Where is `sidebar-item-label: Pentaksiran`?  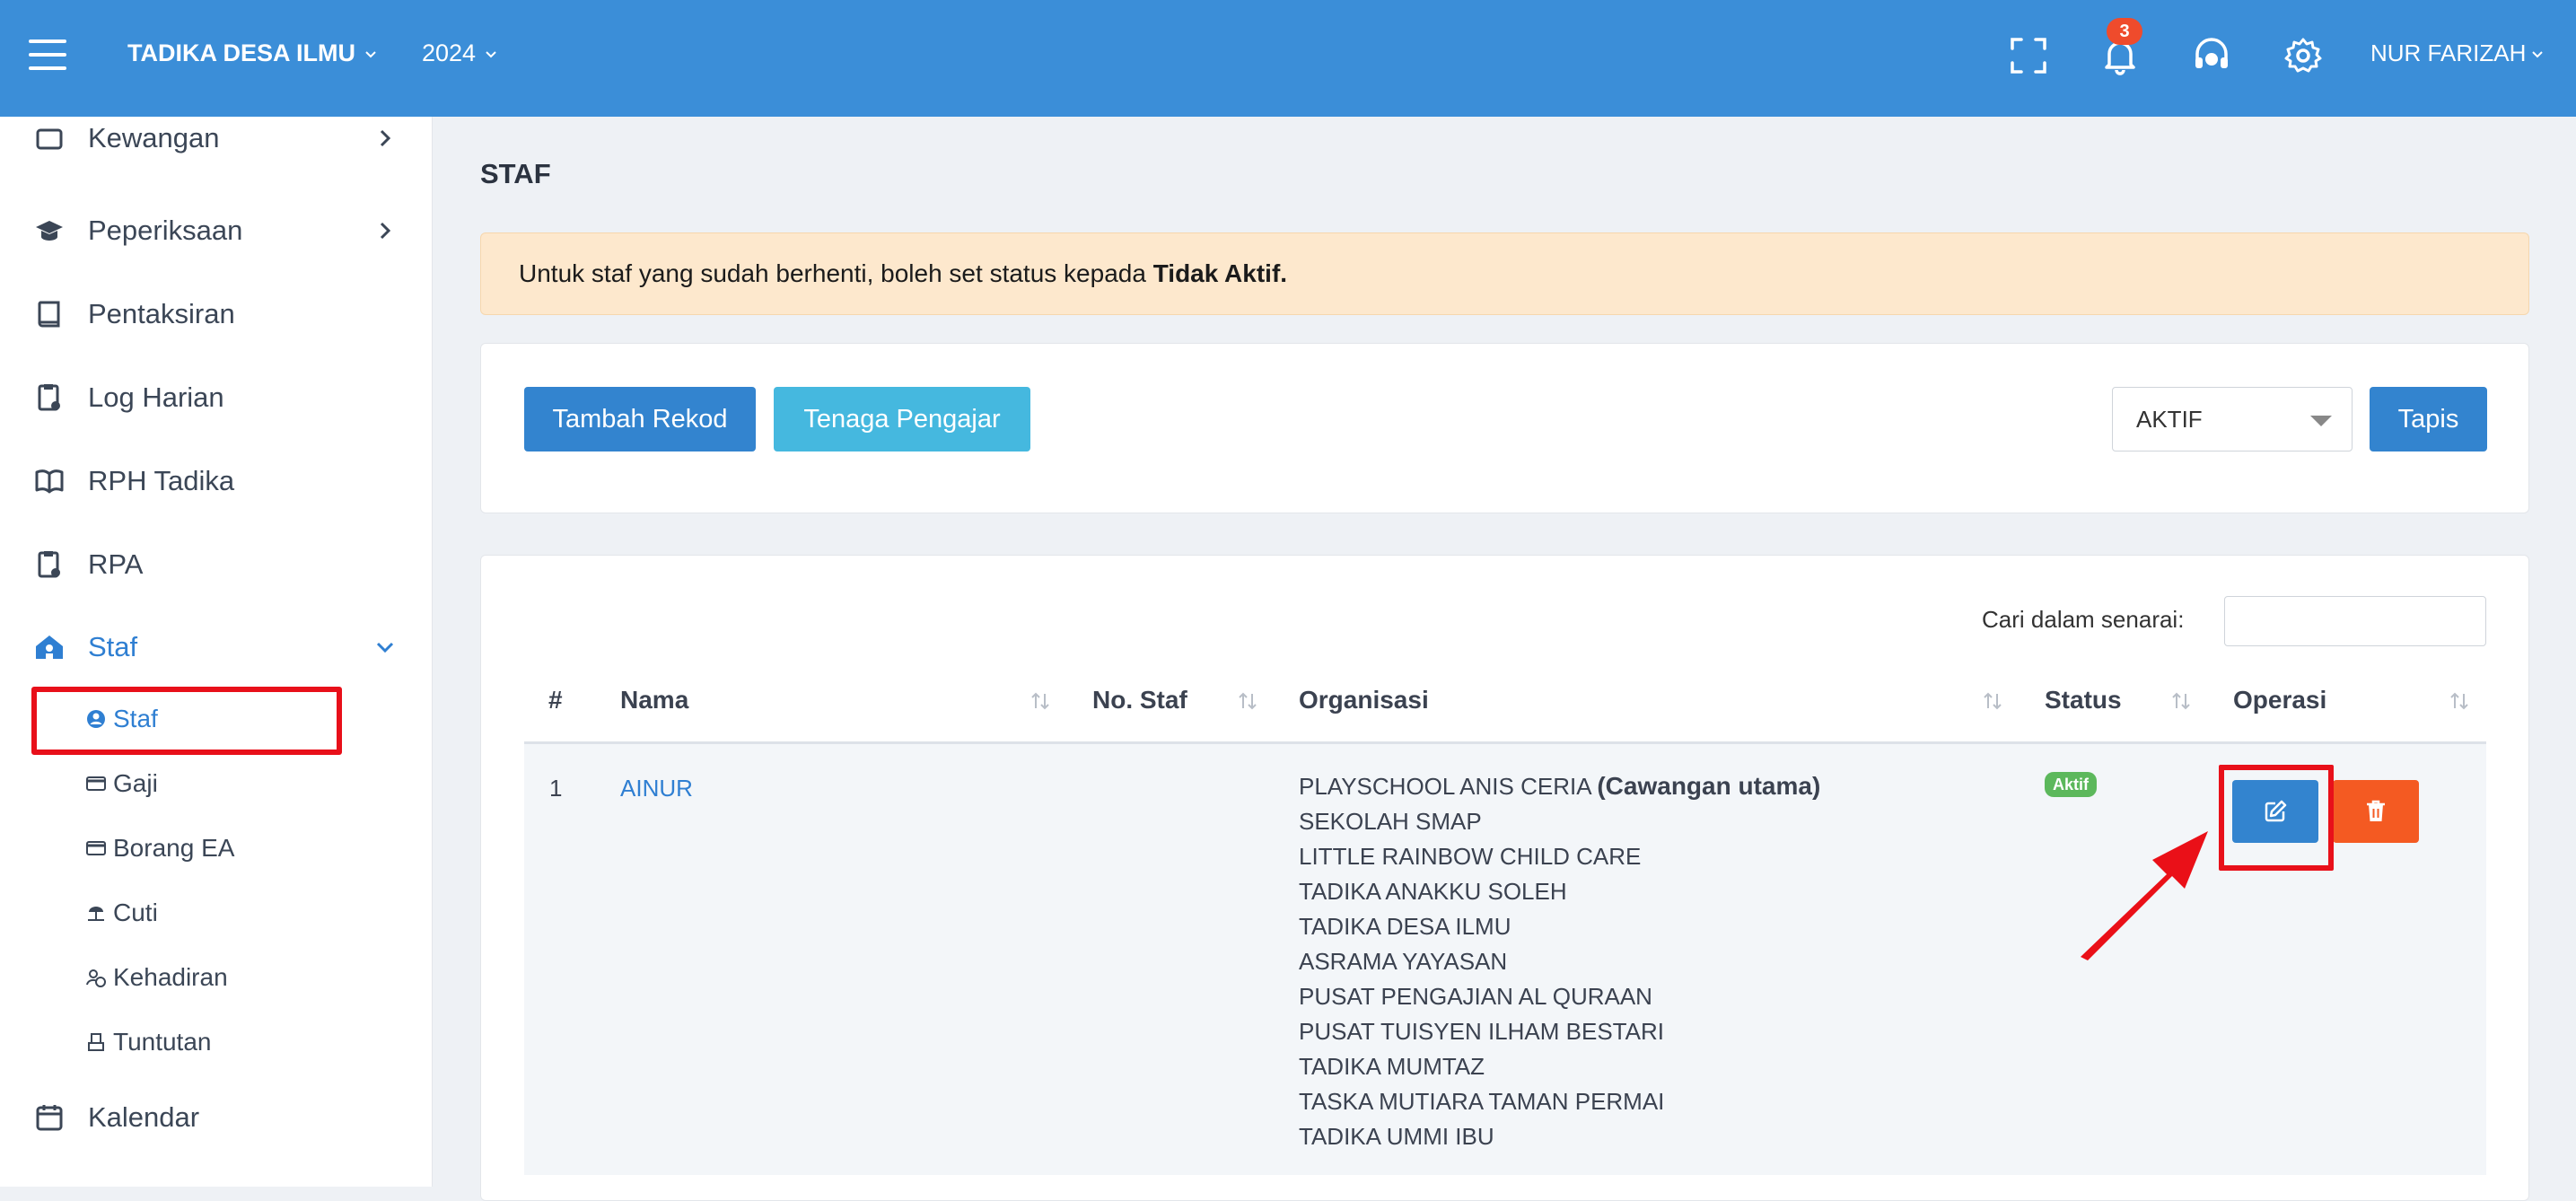 sidebar-item-label: Pentaksiran is located at coordinates (161, 313).